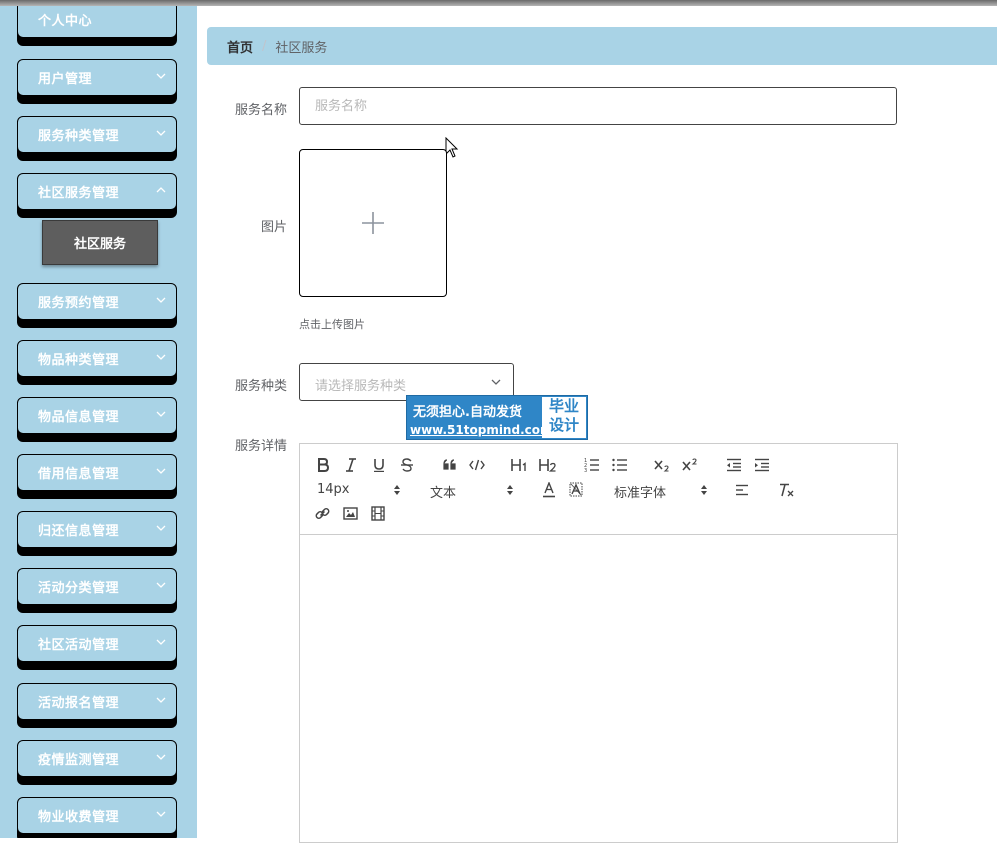 The image size is (997, 843). I want to click on ordered-list-button: 123, so click(592, 465).